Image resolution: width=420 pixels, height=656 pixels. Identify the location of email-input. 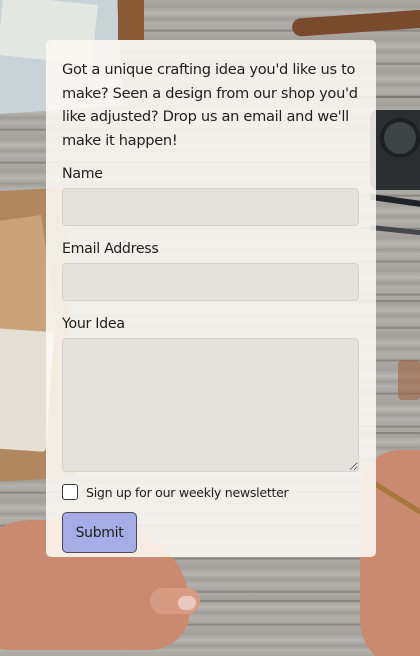
(210, 282).